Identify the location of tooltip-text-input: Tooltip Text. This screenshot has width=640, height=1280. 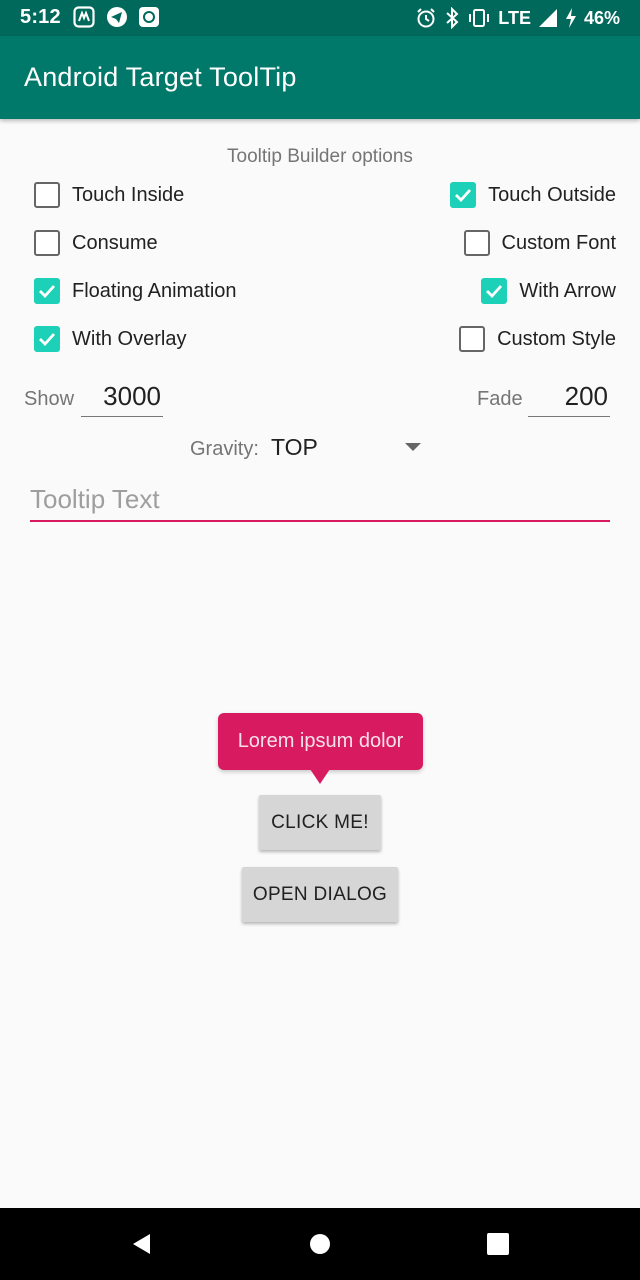
(320, 501).